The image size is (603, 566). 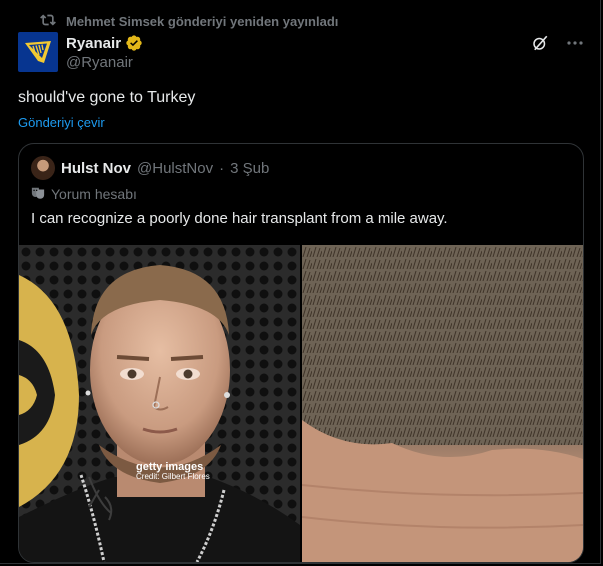 I want to click on ryanair-harp-logo, so click(x=38, y=52).